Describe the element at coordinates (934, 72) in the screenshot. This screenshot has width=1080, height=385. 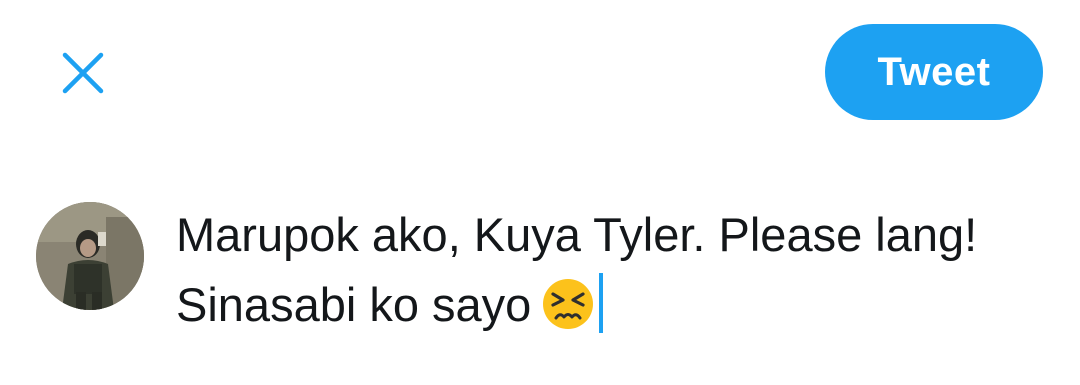
I see `tweet-button: Tweet` at that location.